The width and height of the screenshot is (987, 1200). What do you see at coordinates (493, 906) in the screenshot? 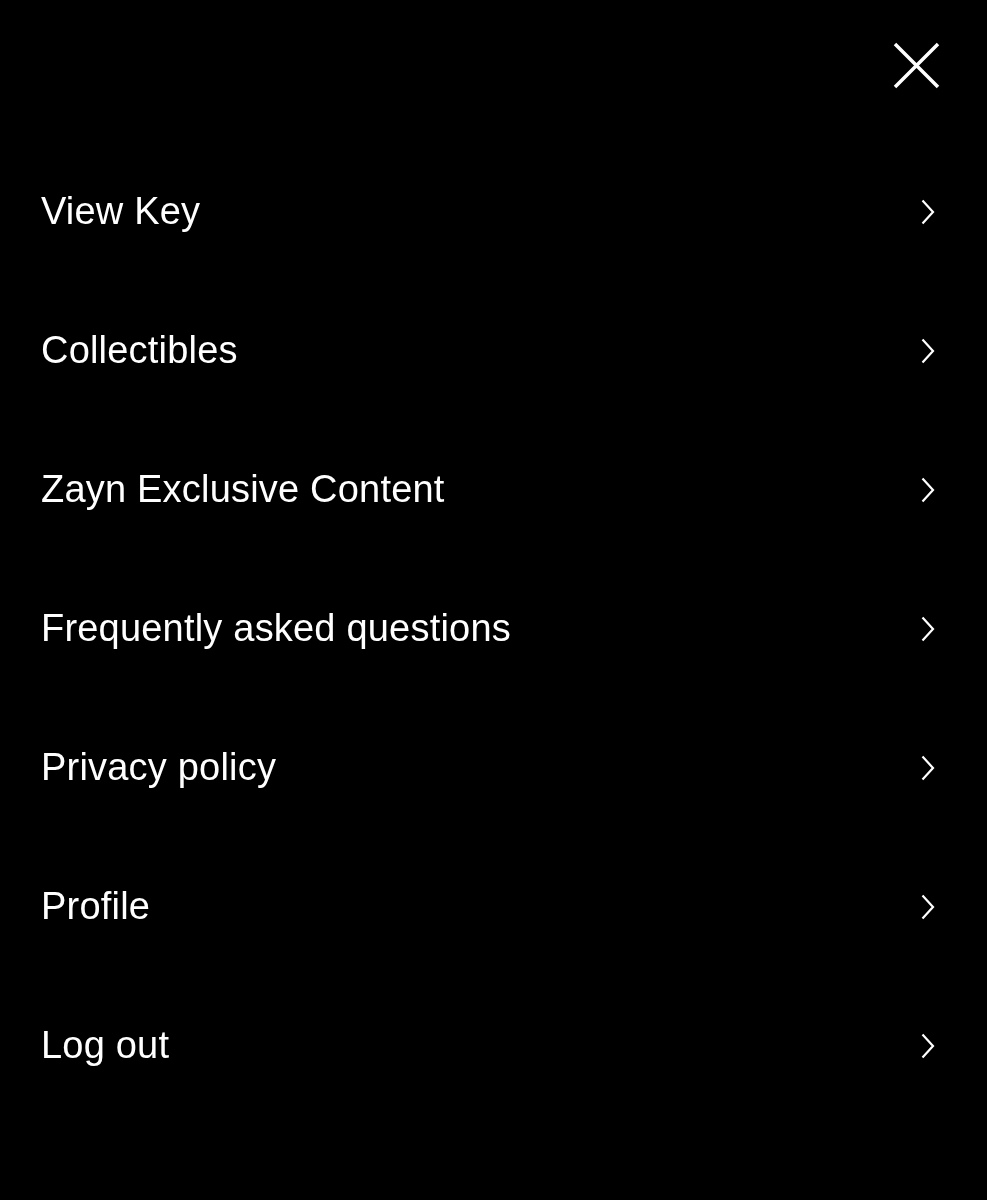
I see `menu-item: Profile` at bounding box center [493, 906].